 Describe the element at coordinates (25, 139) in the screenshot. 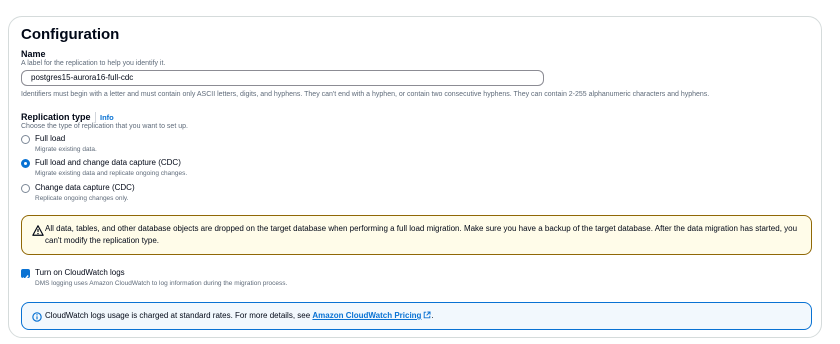

I see `radio-full-load` at that location.